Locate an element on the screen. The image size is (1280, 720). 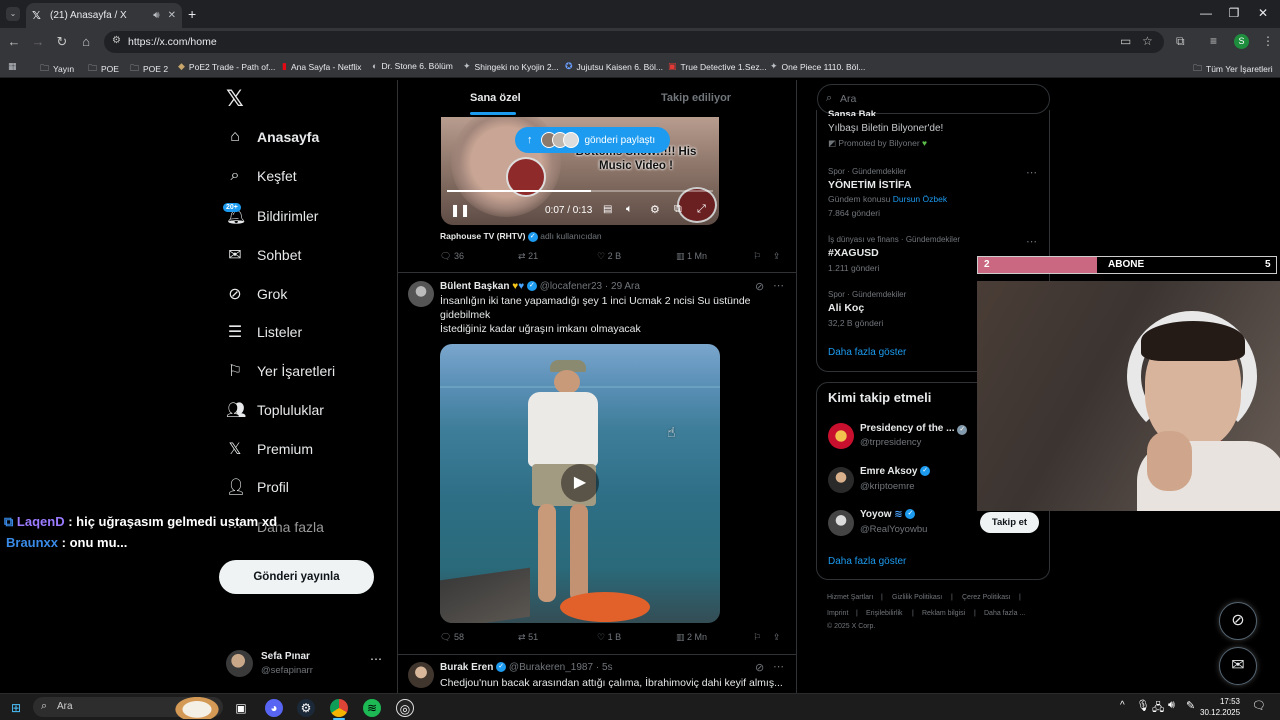
chrome-icon is located at coordinates (339, 708).